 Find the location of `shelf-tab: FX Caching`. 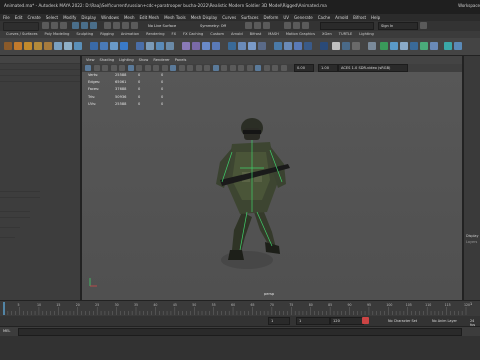

shelf-tab: FX Caching is located at coordinates (193, 34).